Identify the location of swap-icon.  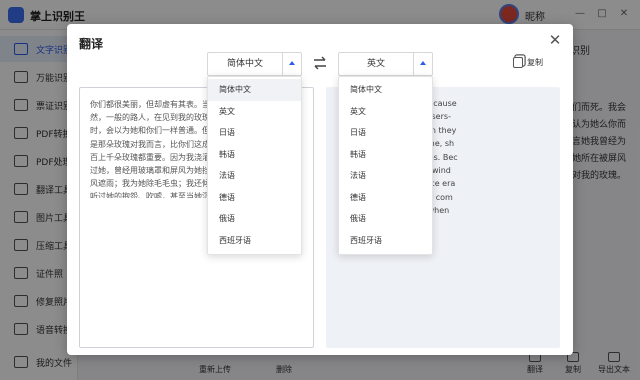
(320, 63).